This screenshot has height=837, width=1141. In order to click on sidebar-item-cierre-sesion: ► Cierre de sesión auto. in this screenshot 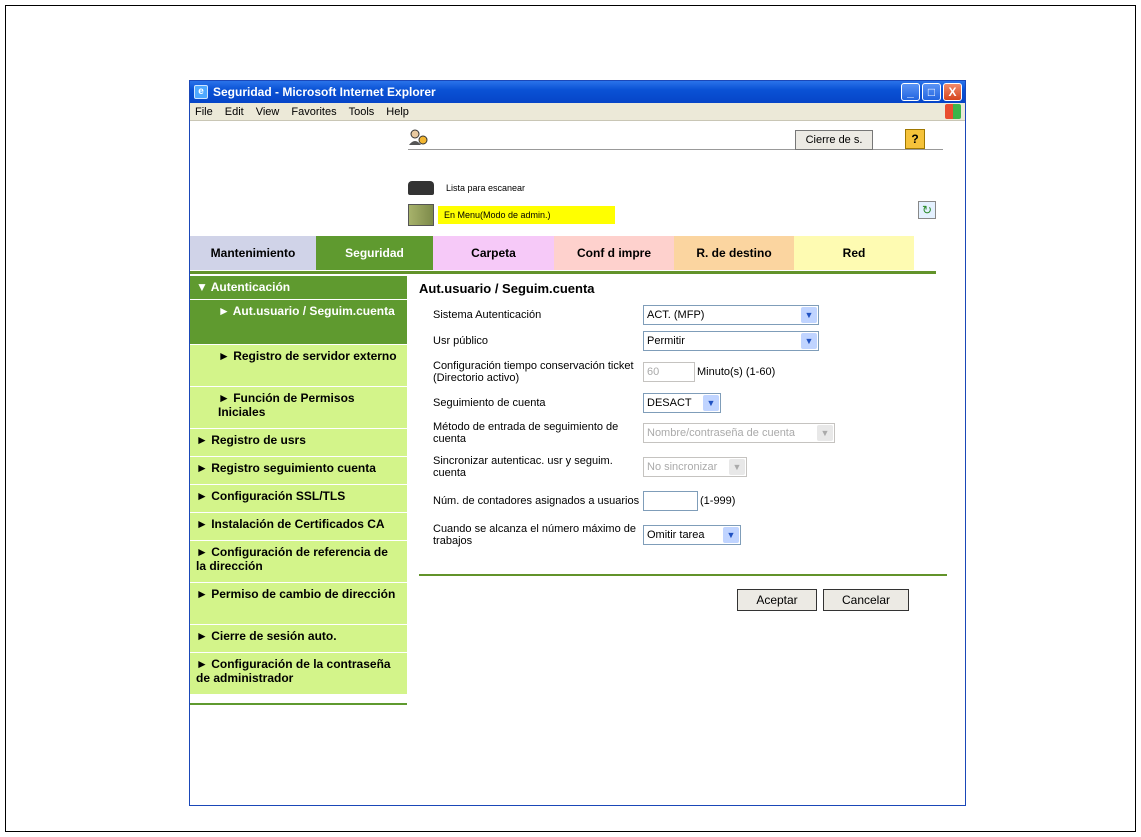, I will do `click(298, 639)`.